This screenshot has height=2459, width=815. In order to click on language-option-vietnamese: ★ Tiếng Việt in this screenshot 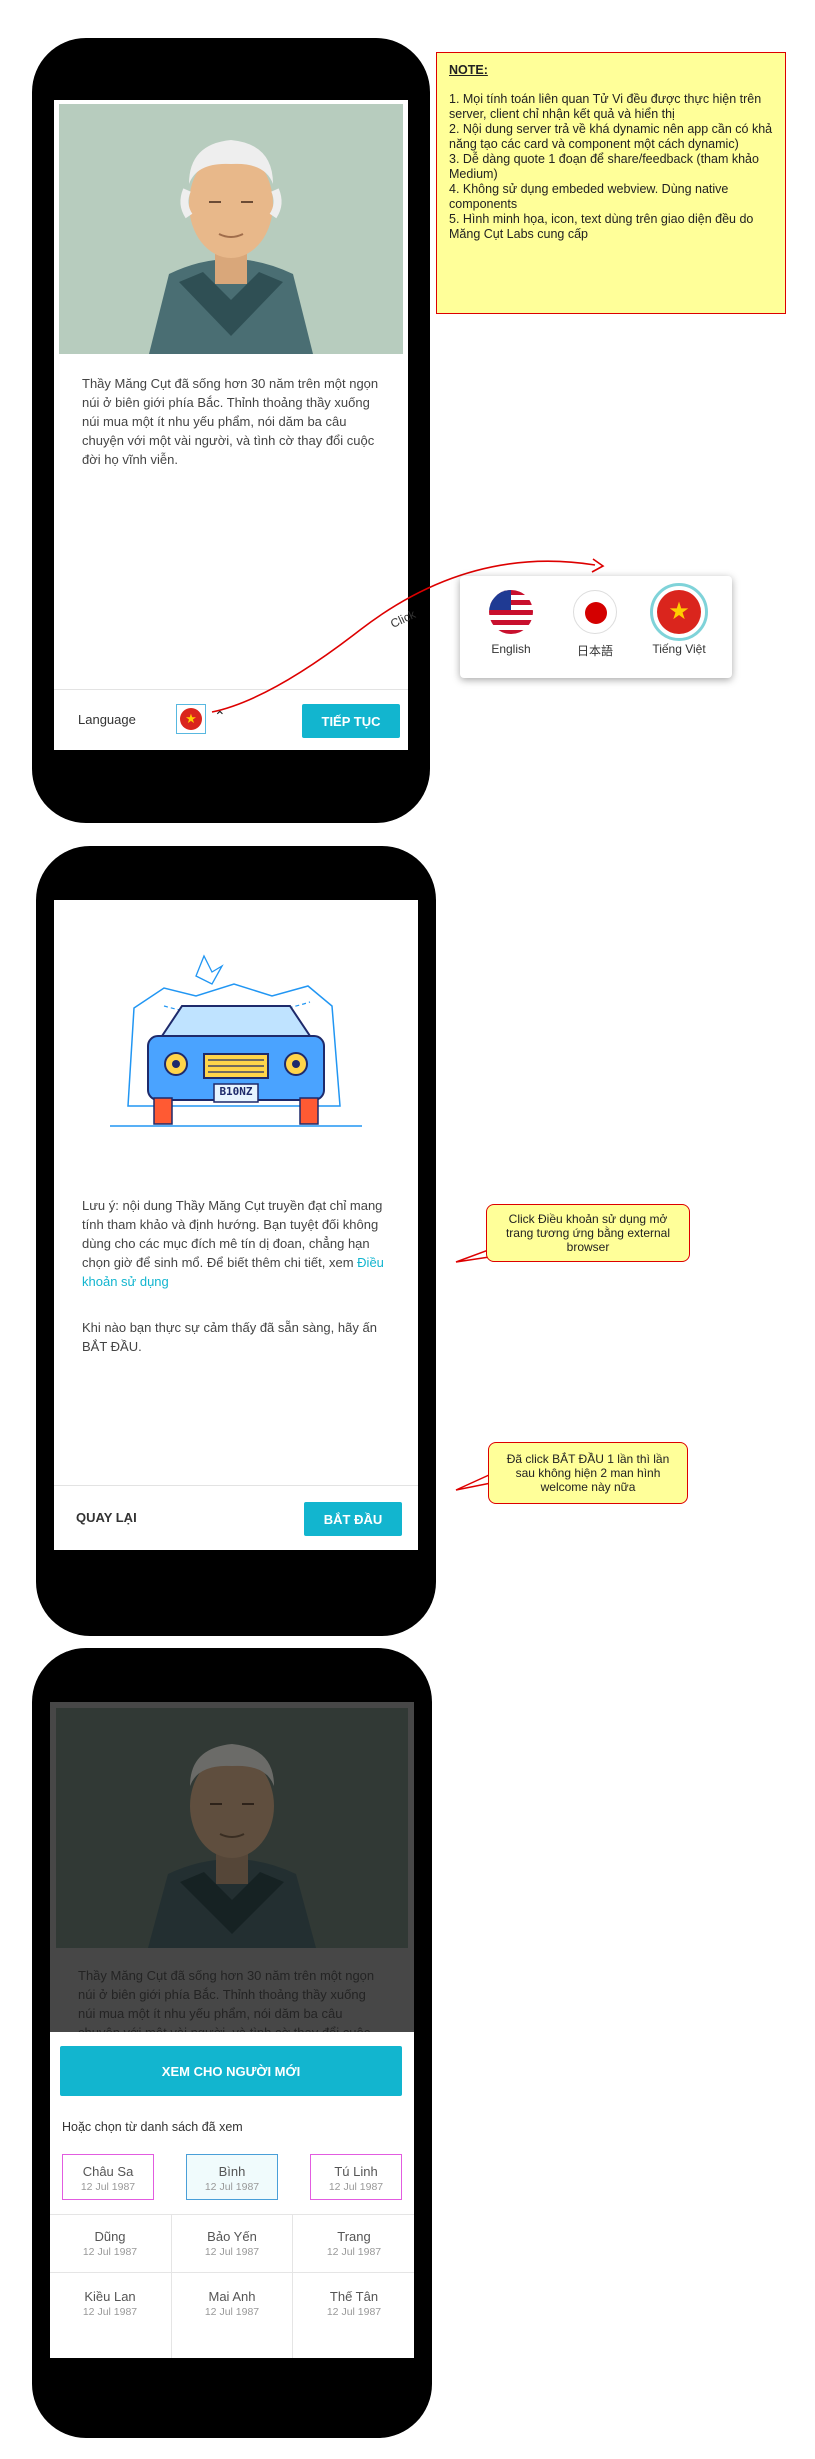, I will do `click(679, 627)`.